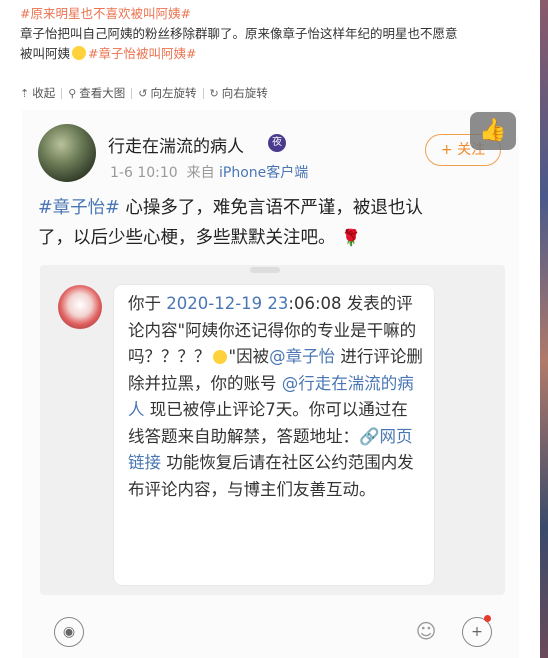  I want to click on avatar, so click(67, 153).